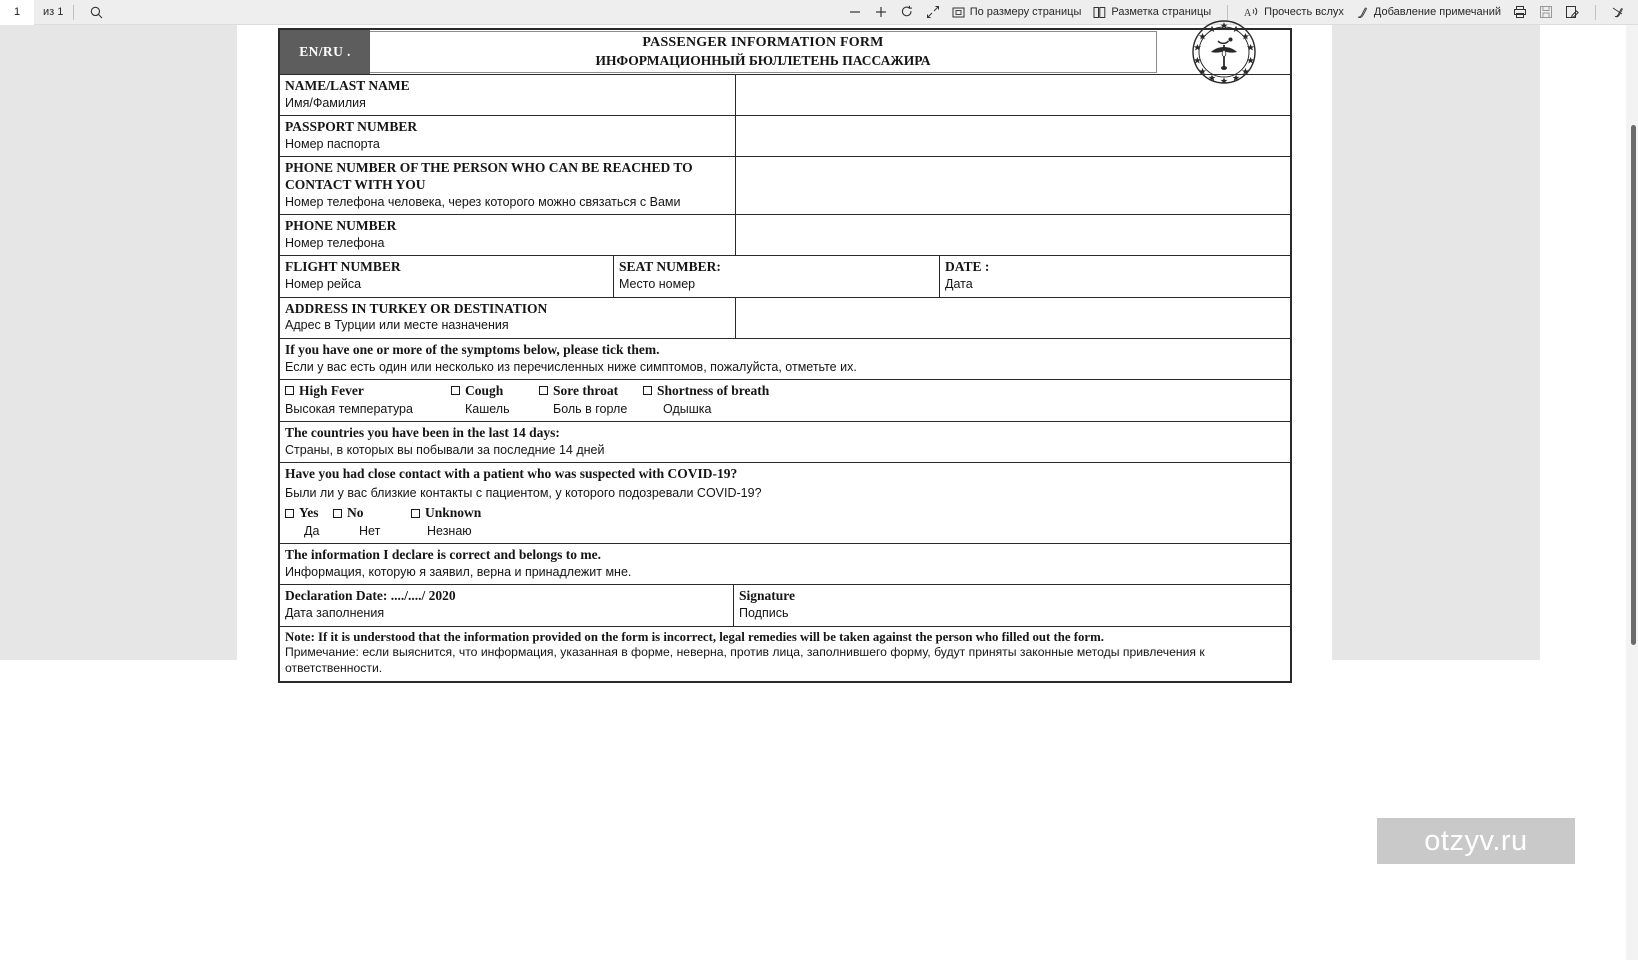 The width and height of the screenshot is (1638, 960). Describe the element at coordinates (1013, 318) in the screenshot. I see `field-value-address` at that location.